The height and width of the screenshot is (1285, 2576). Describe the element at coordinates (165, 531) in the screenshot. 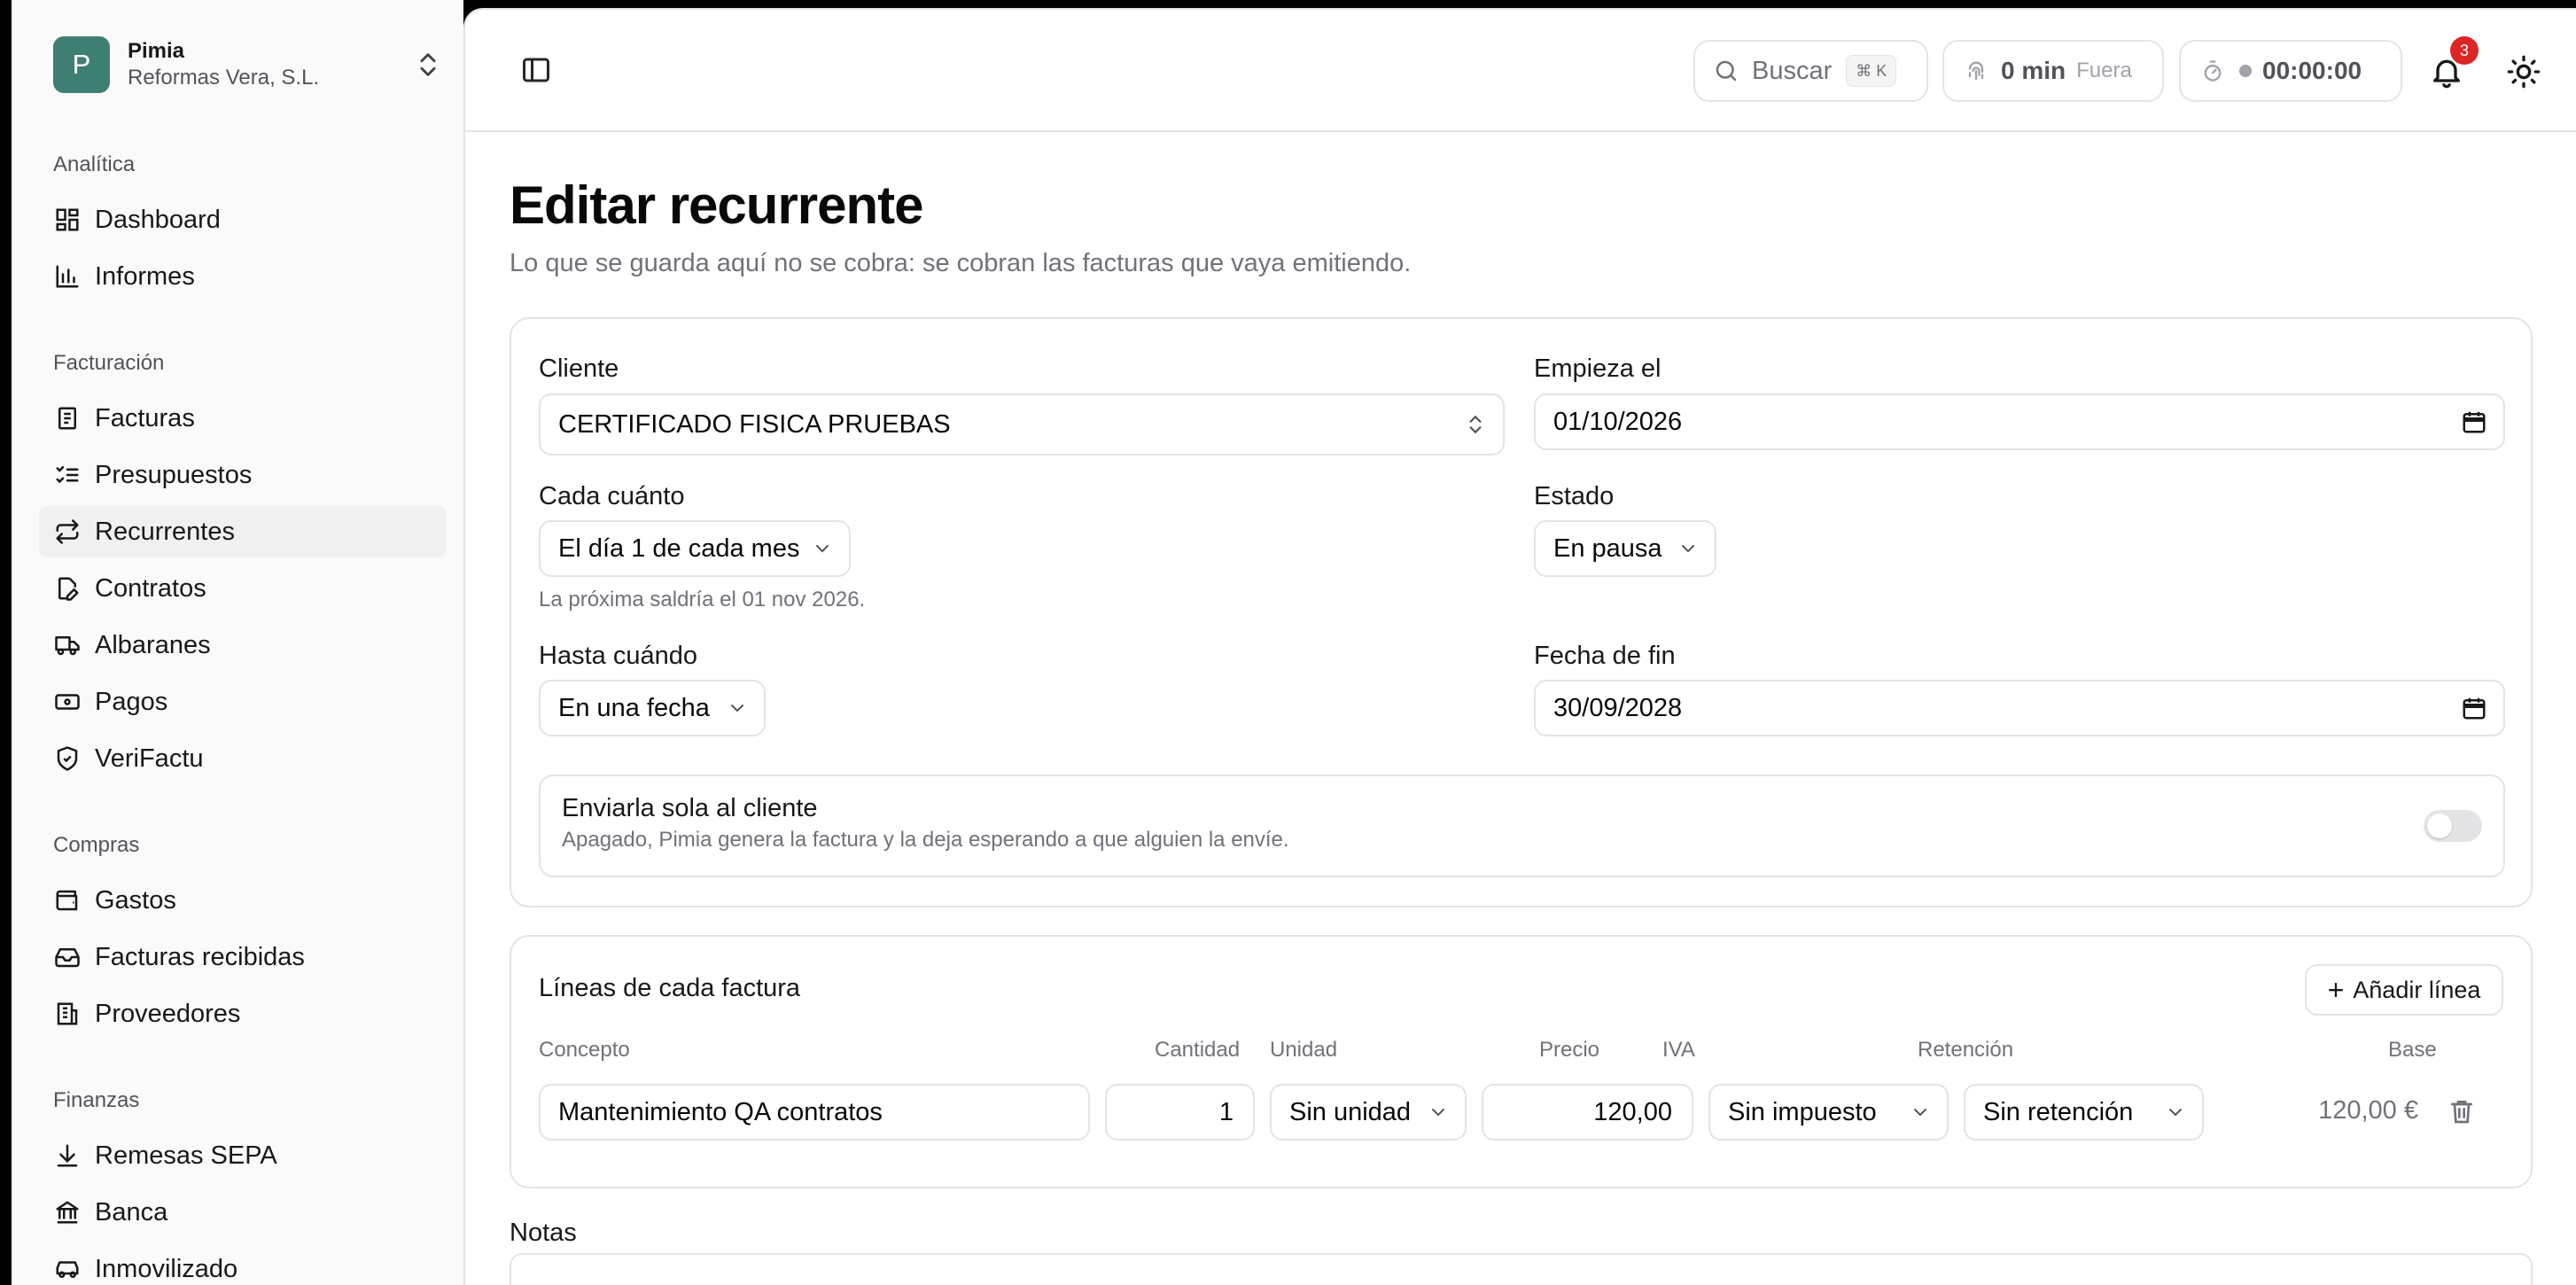

I see `sidebar-item-label: Recurrentes` at that location.